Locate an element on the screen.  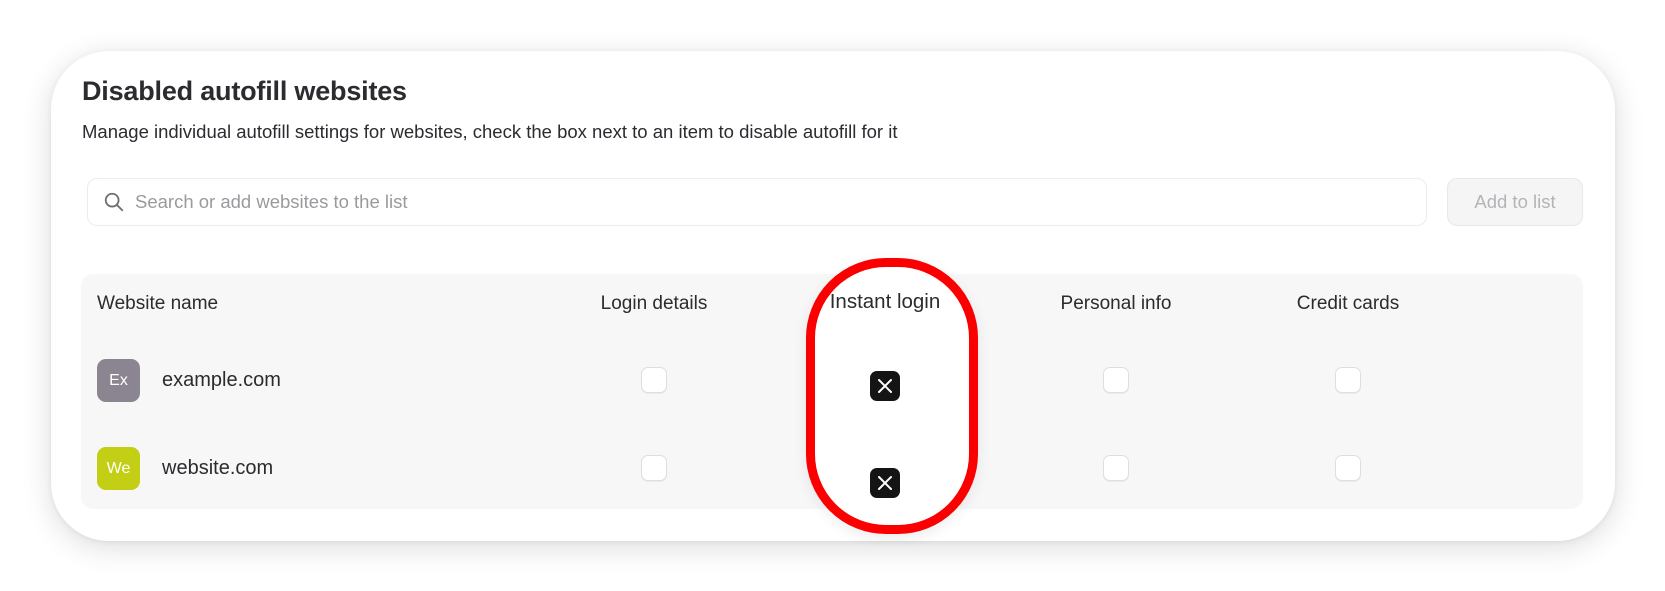
column-header-login-details: Login details is located at coordinates (654, 303).